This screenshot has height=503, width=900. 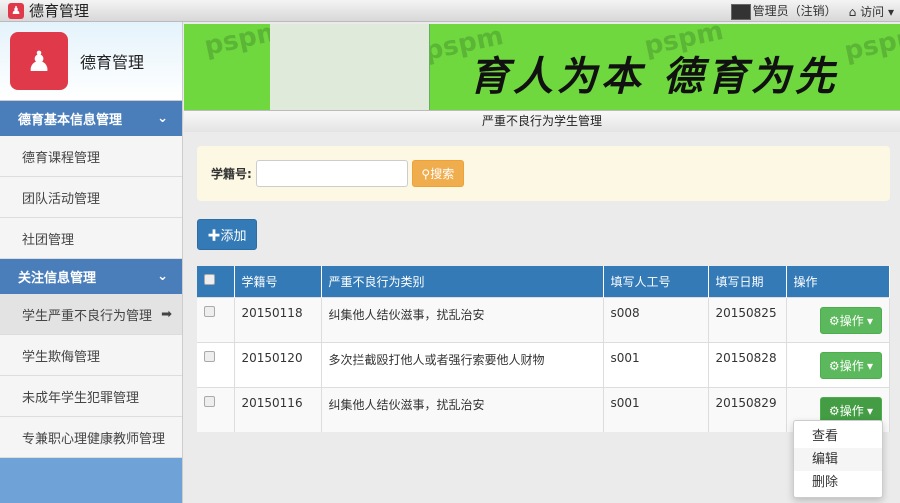 What do you see at coordinates (57, 278) in the screenshot?
I see `section-label: 关注信息管理` at bounding box center [57, 278].